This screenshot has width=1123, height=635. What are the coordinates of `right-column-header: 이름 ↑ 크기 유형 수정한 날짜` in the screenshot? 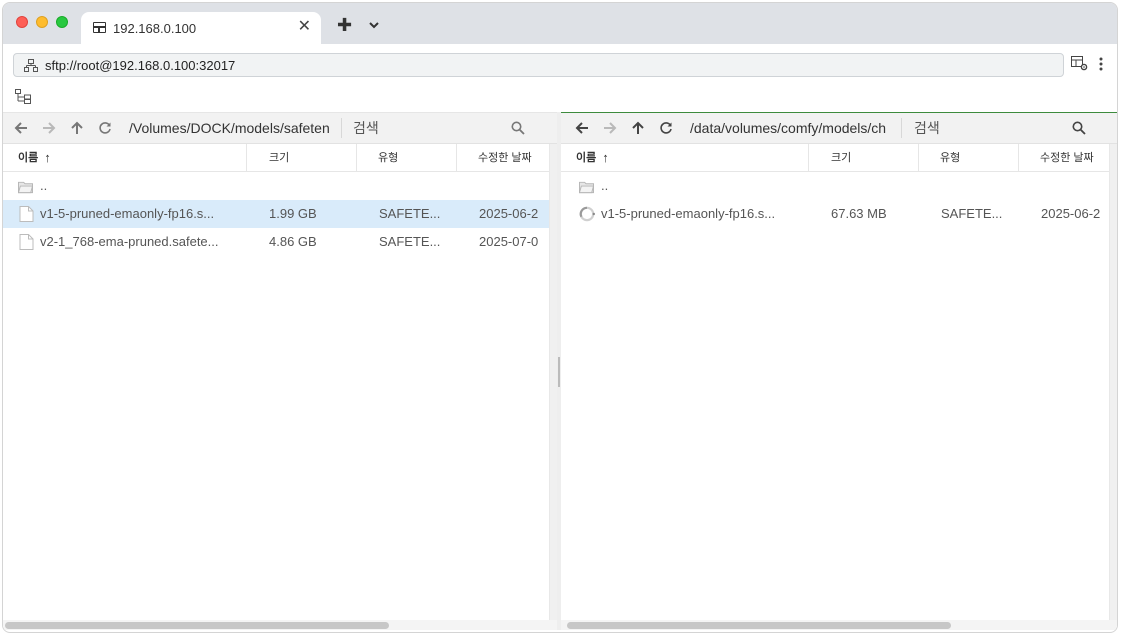 It's located at (839, 158).